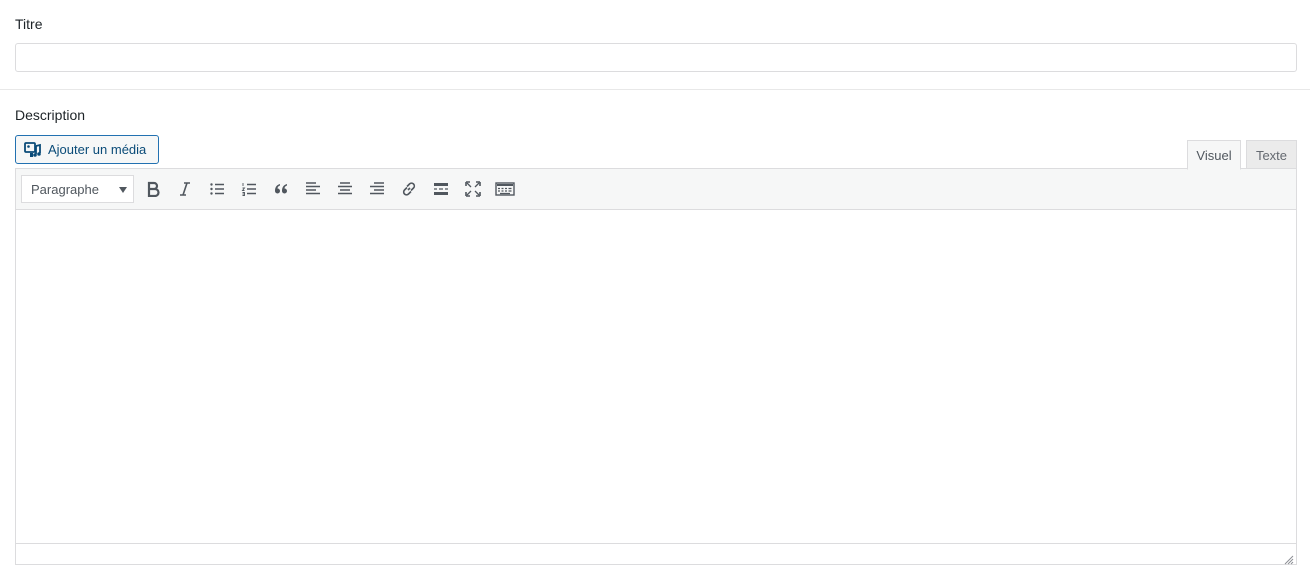  I want to click on italic-icon, so click(185, 189).